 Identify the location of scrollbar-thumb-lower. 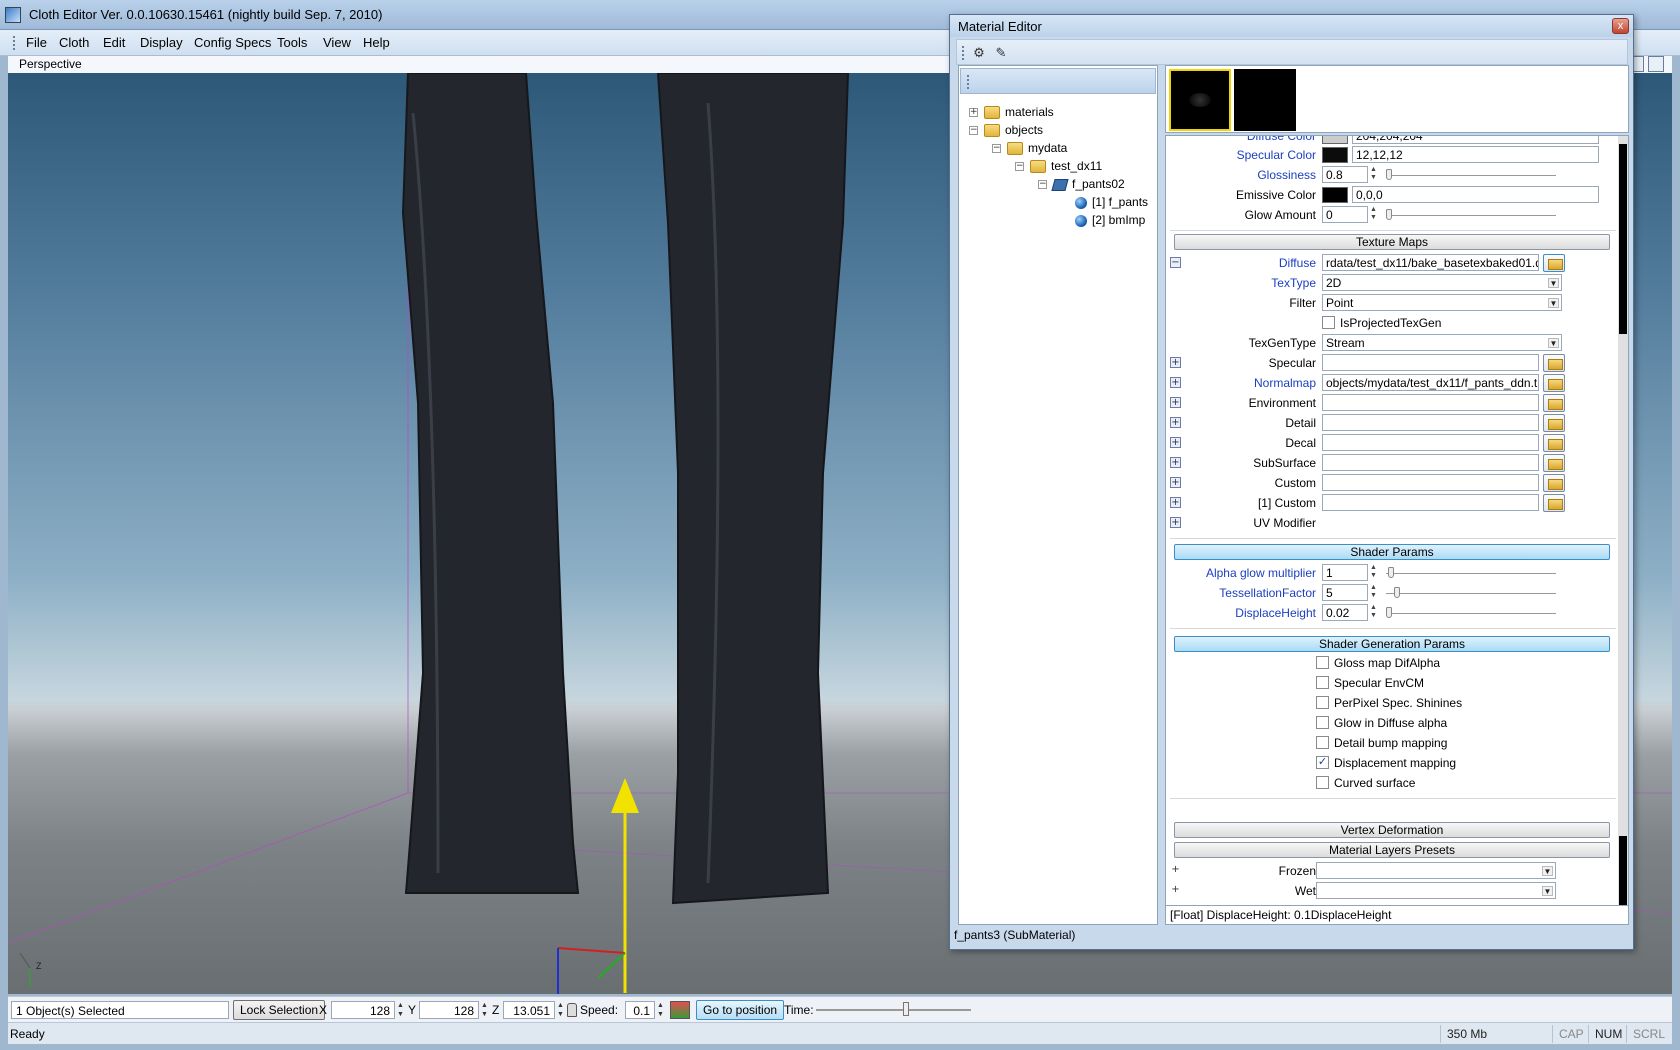
(1623, 873).